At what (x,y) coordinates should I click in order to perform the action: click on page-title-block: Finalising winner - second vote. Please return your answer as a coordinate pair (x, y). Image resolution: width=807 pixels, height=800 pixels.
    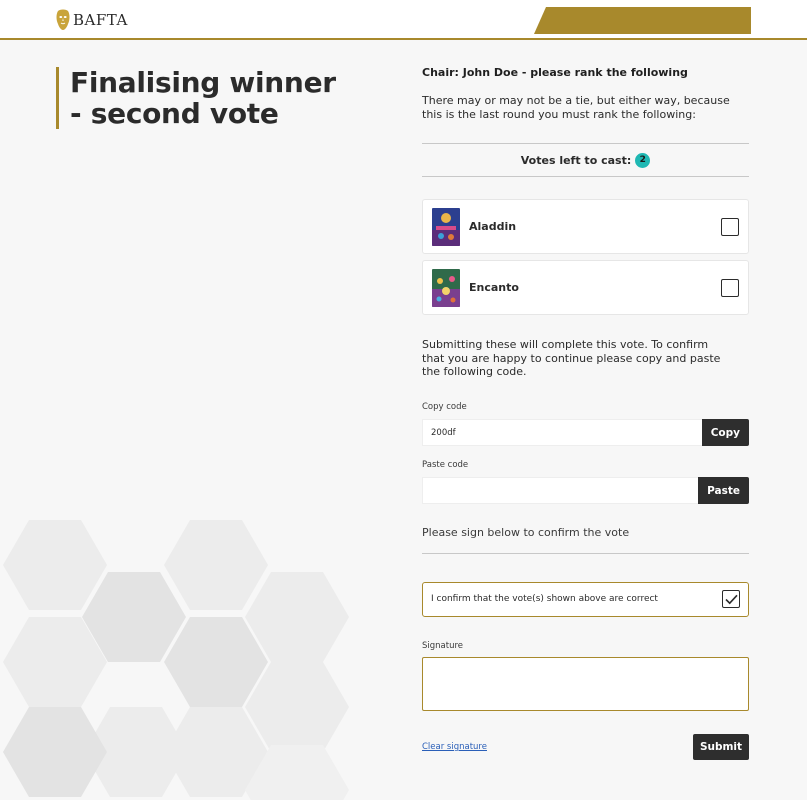
    Looking at the image, I should click on (206, 98).